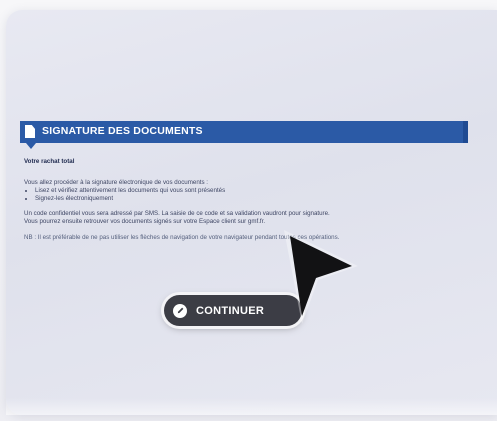 This screenshot has height=421, width=497. I want to click on panel-bottom-edge, so click(251, 406).